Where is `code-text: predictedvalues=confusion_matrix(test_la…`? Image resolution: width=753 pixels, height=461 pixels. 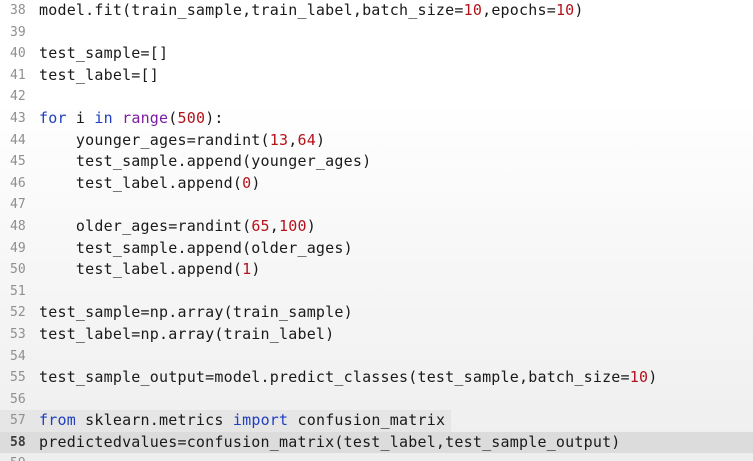 code-text: predictedvalues=confusion_matrix(test_la… is located at coordinates (330, 441).